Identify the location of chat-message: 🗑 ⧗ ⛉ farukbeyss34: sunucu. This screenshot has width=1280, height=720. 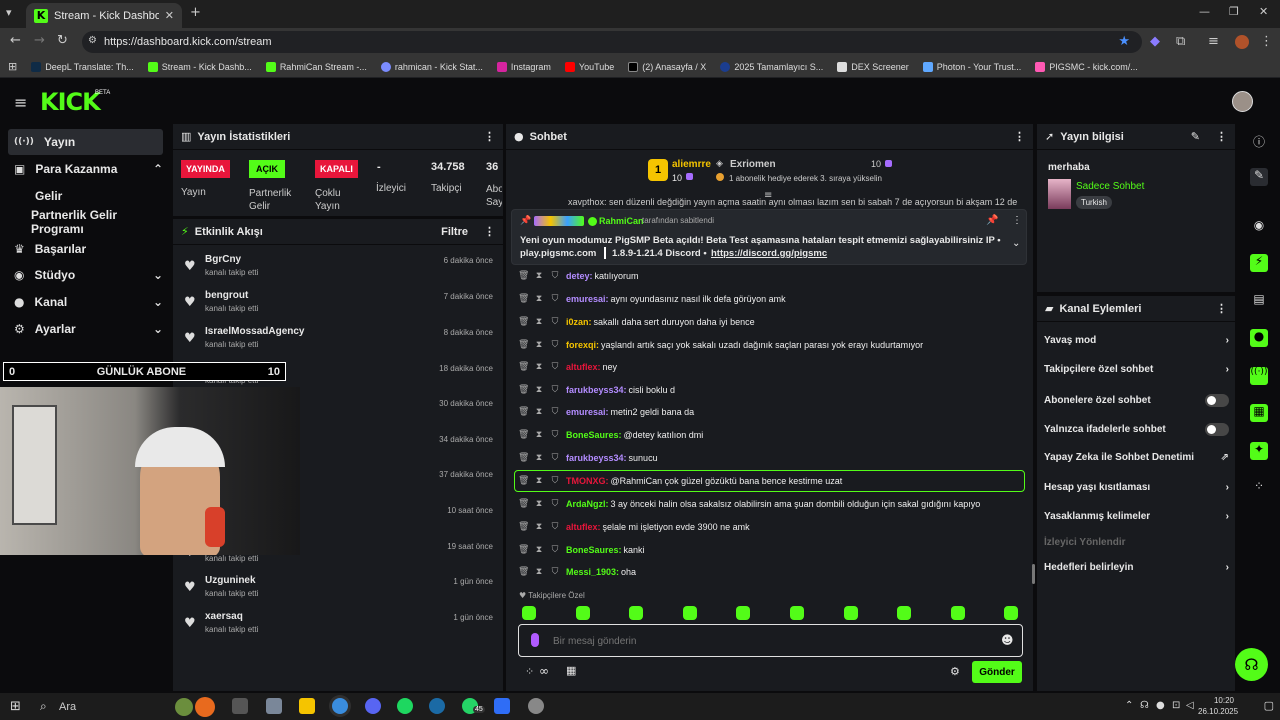
(588, 458).